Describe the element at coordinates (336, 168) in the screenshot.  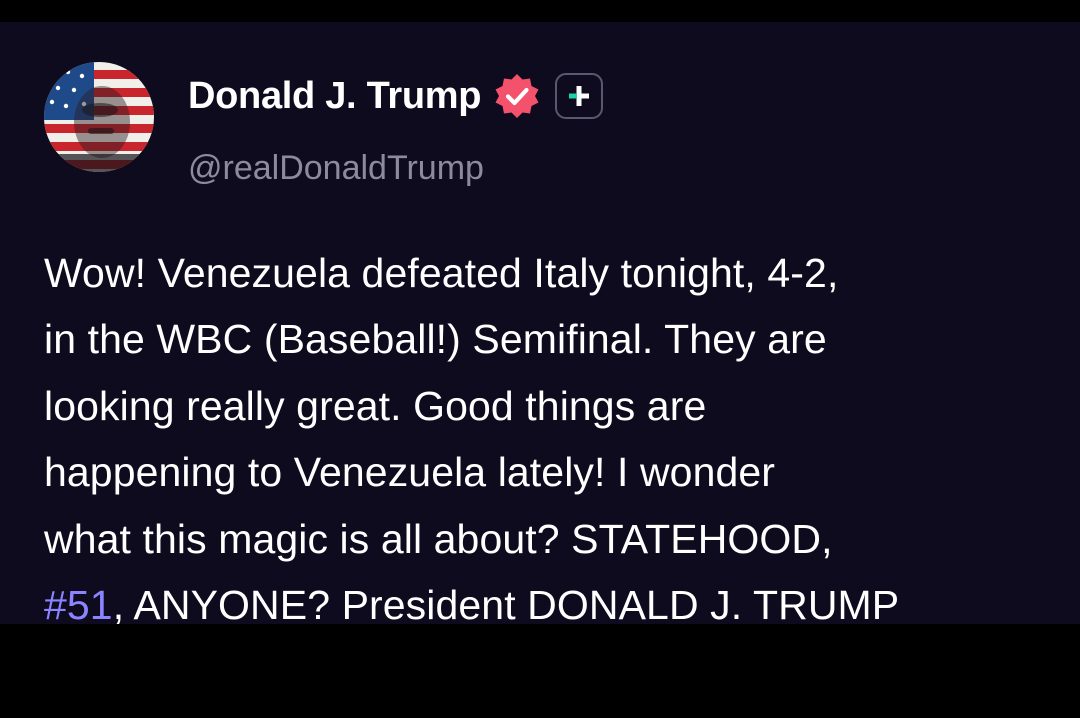
I see `author-handle: @realDonaldTrump` at that location.